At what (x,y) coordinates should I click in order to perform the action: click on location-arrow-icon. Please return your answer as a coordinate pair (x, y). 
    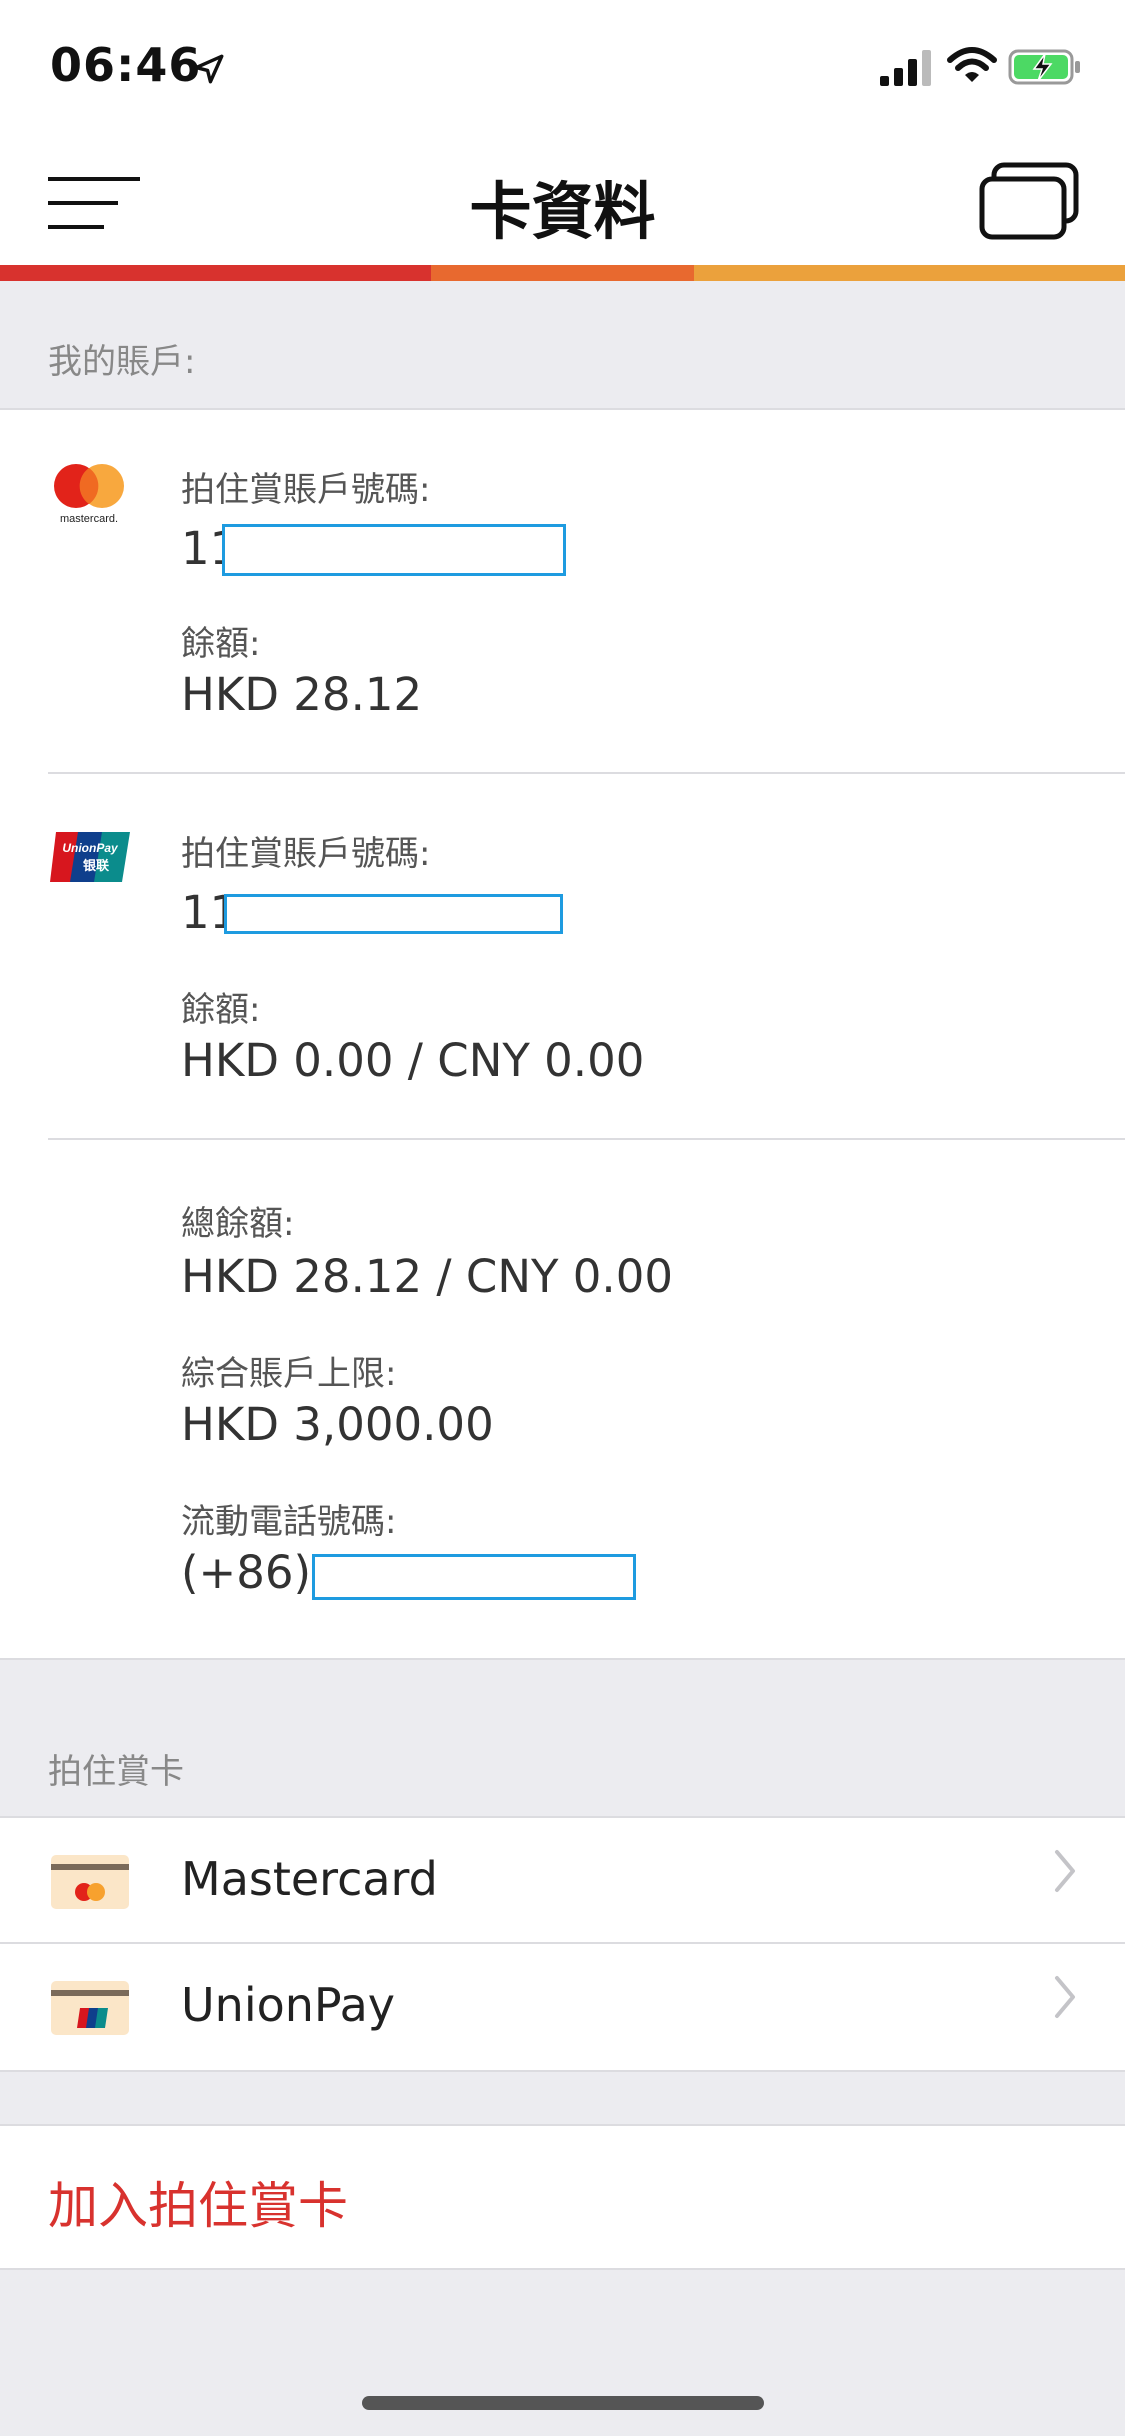
    Looking at the image, I should click on (209, 69).